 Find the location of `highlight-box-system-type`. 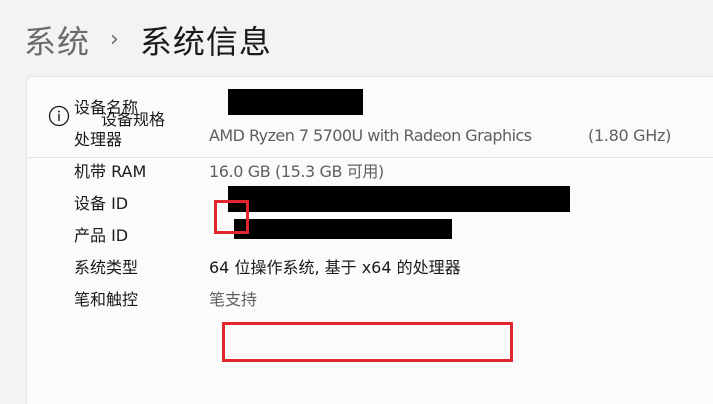

highlight-box-system-type is located at coordinates (367, 342).